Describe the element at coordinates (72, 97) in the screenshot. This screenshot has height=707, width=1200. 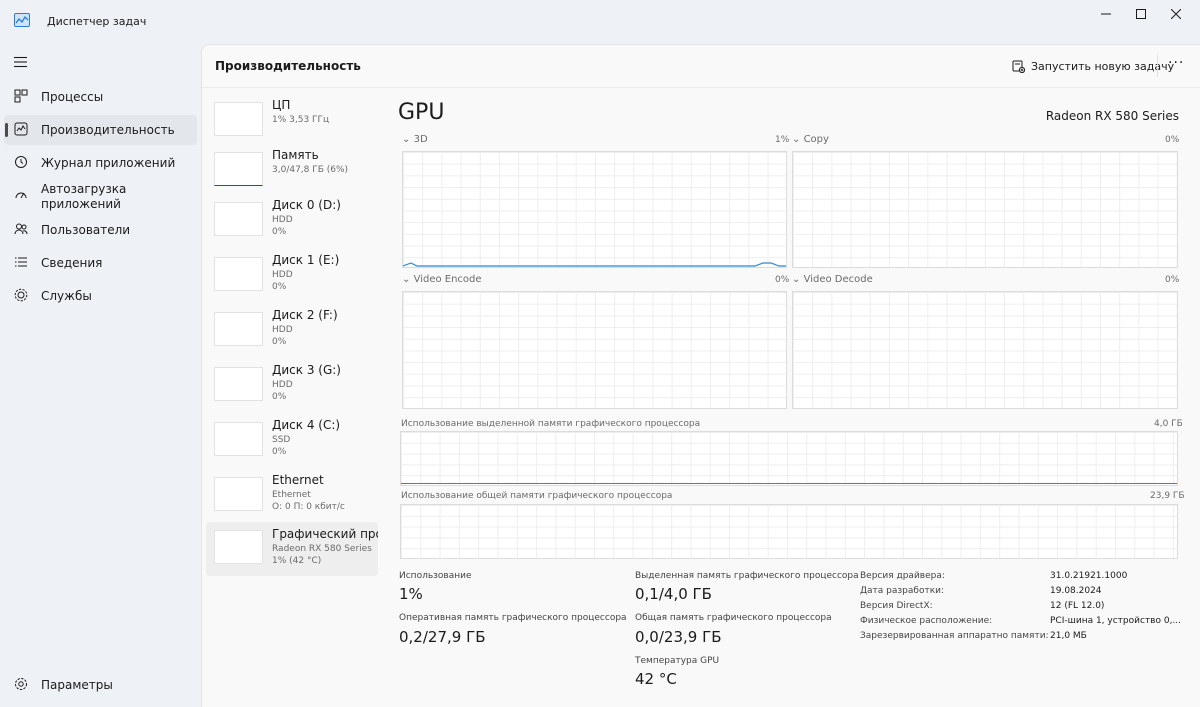
I see `sidebar-item-label: Процессы` at that location.